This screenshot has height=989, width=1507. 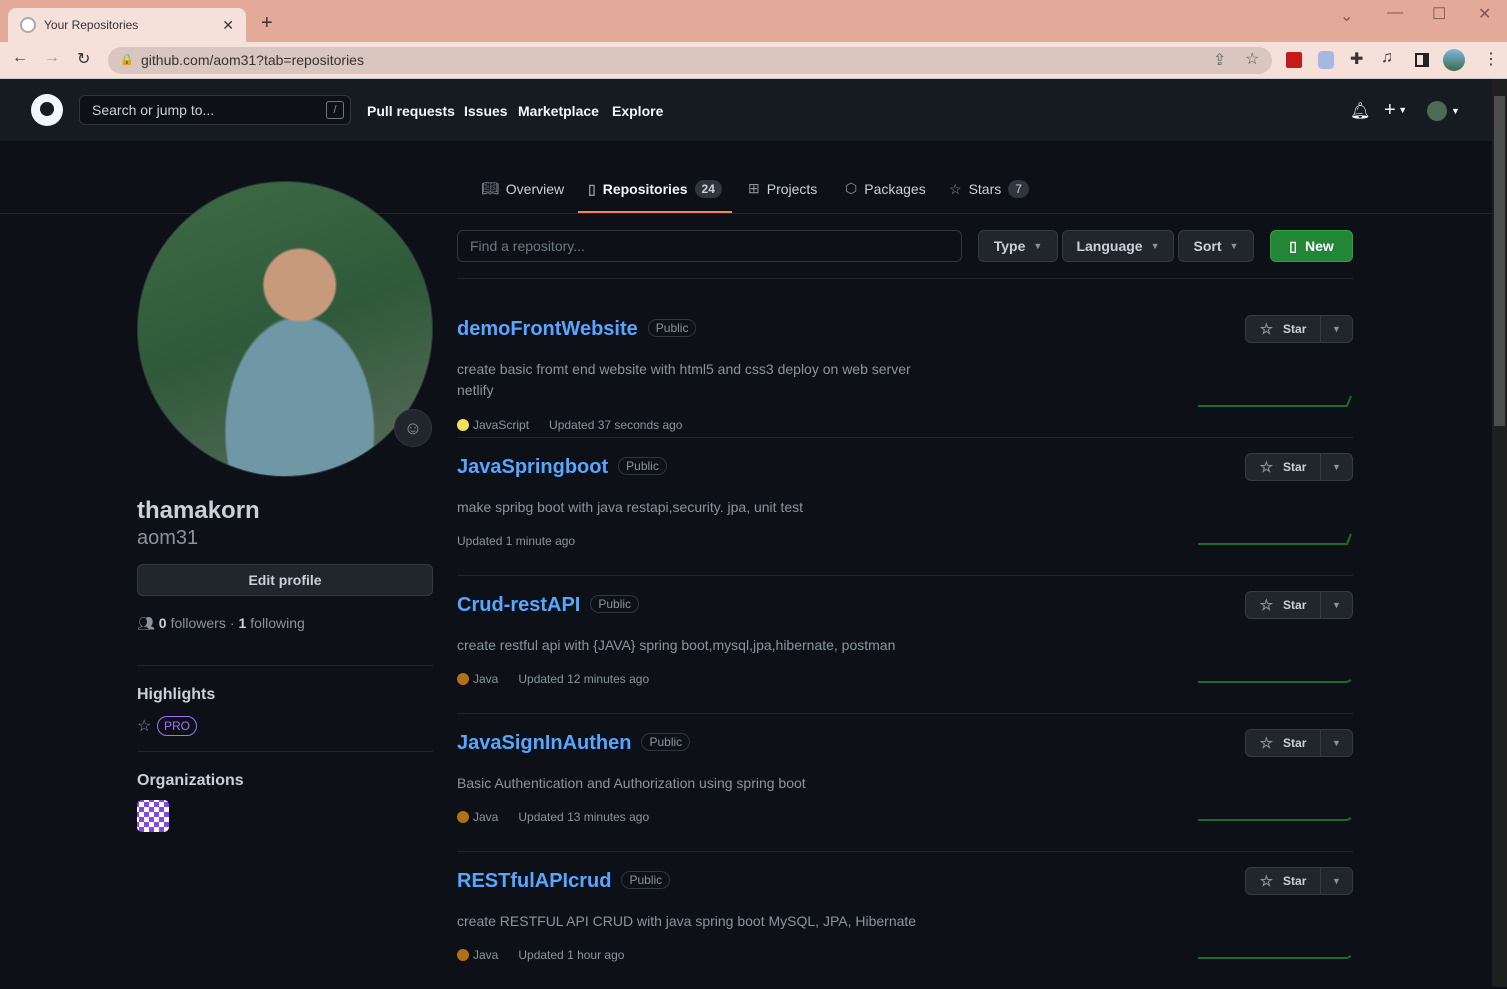 I want to click on set-status-smiley-icon: ☺, so click(x=413, y=428).